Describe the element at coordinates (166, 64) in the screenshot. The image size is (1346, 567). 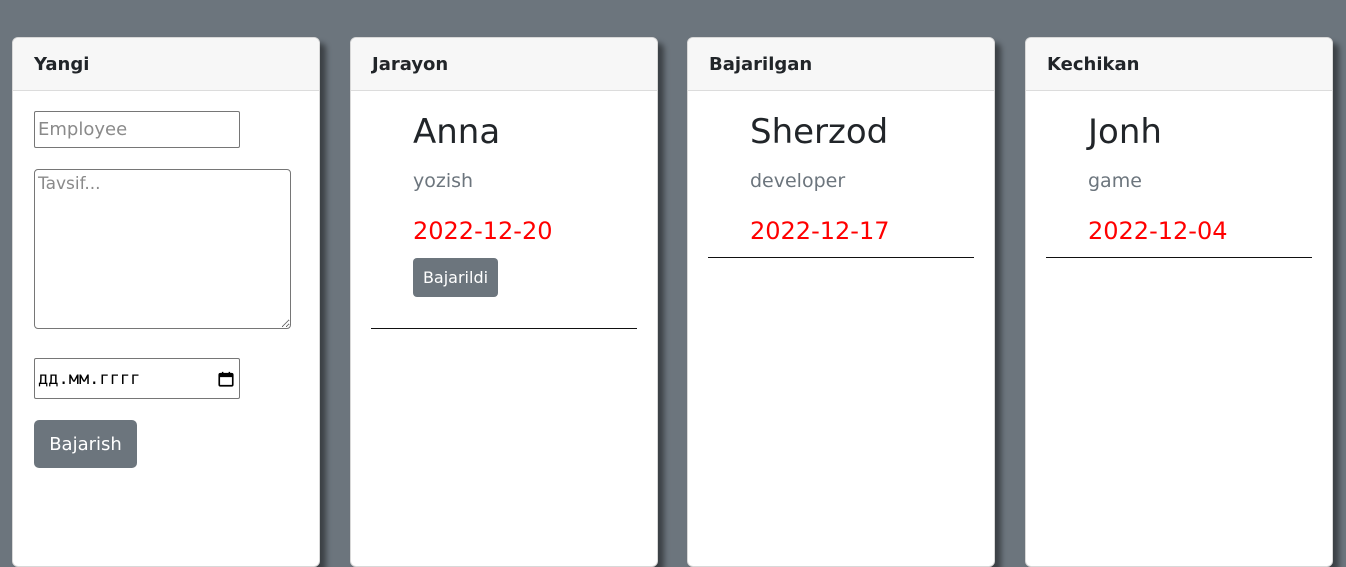
I see `column-title: Yangi` at that location.